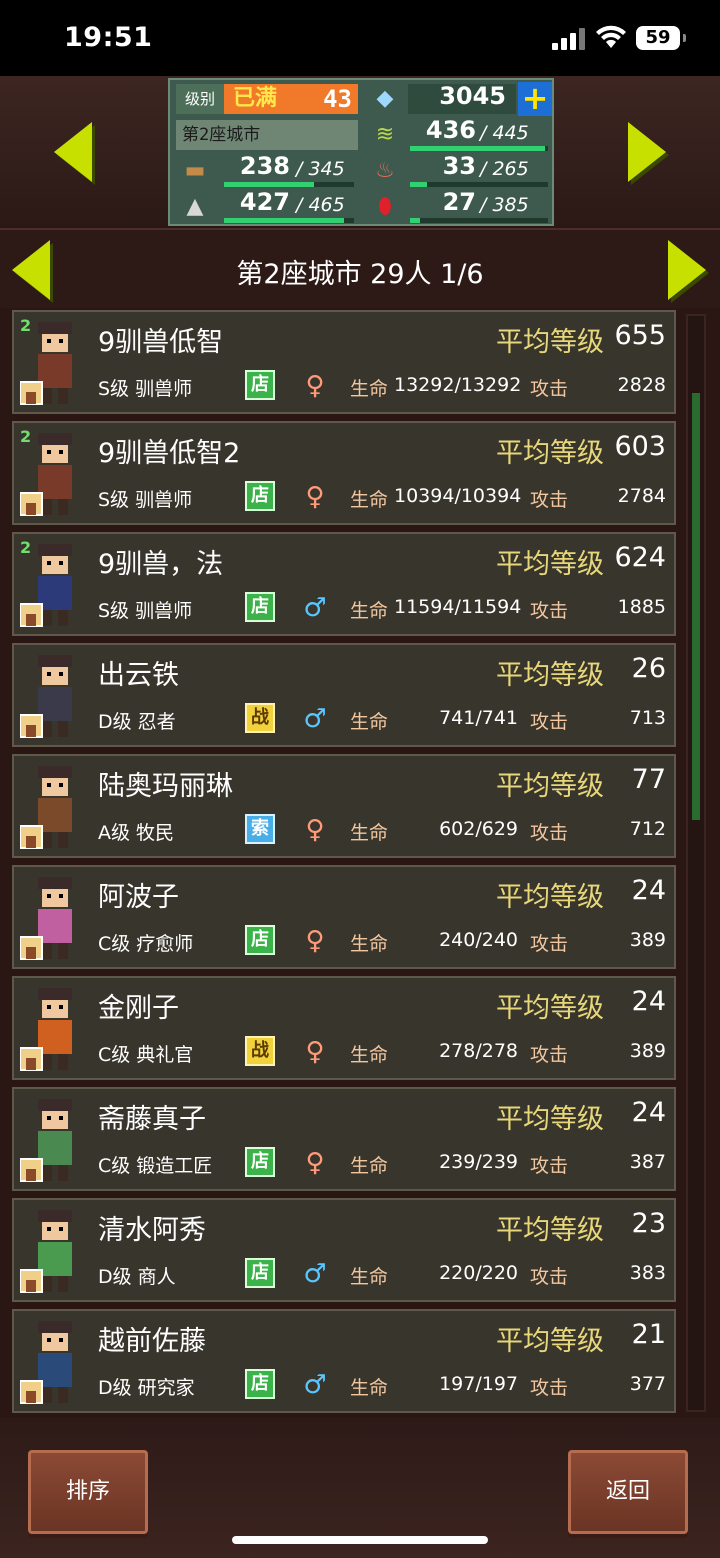 This screenshot has width=720, height=1558. Describe the element at coordinates (647, 1273) in the screenshot. I see `attack-value: 383` at that location.